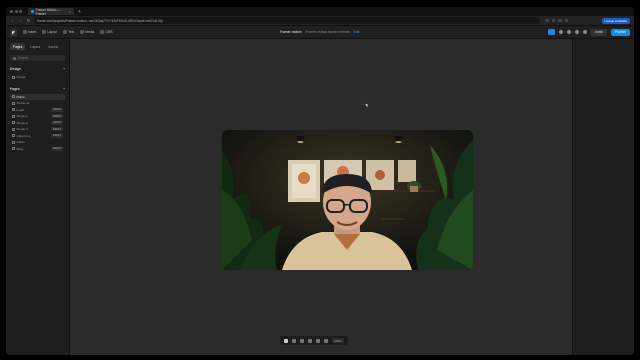 This screenshot has height=360, width=640. I want to click on pages-heading: Pages, so click(15, 88).